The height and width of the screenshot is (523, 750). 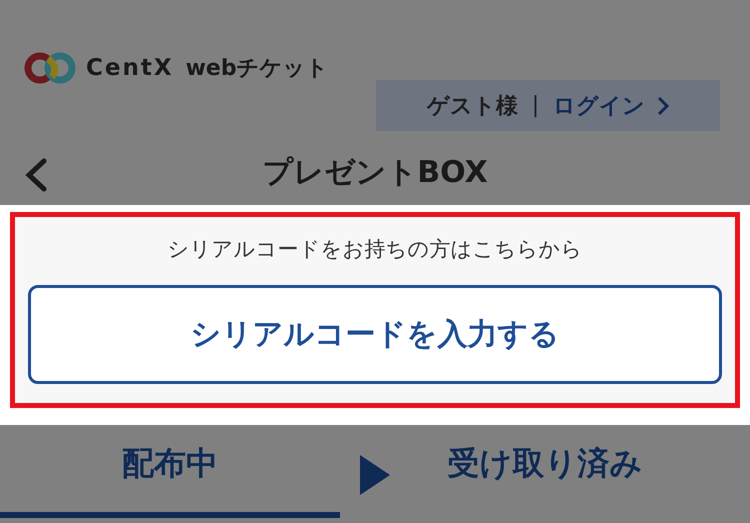 What do you see at coordinates (375, 249) in the screenshot?
I see `serial-prompt: シリアルコードをお持ちの方はこちらから` at bounding box center [375, 249].